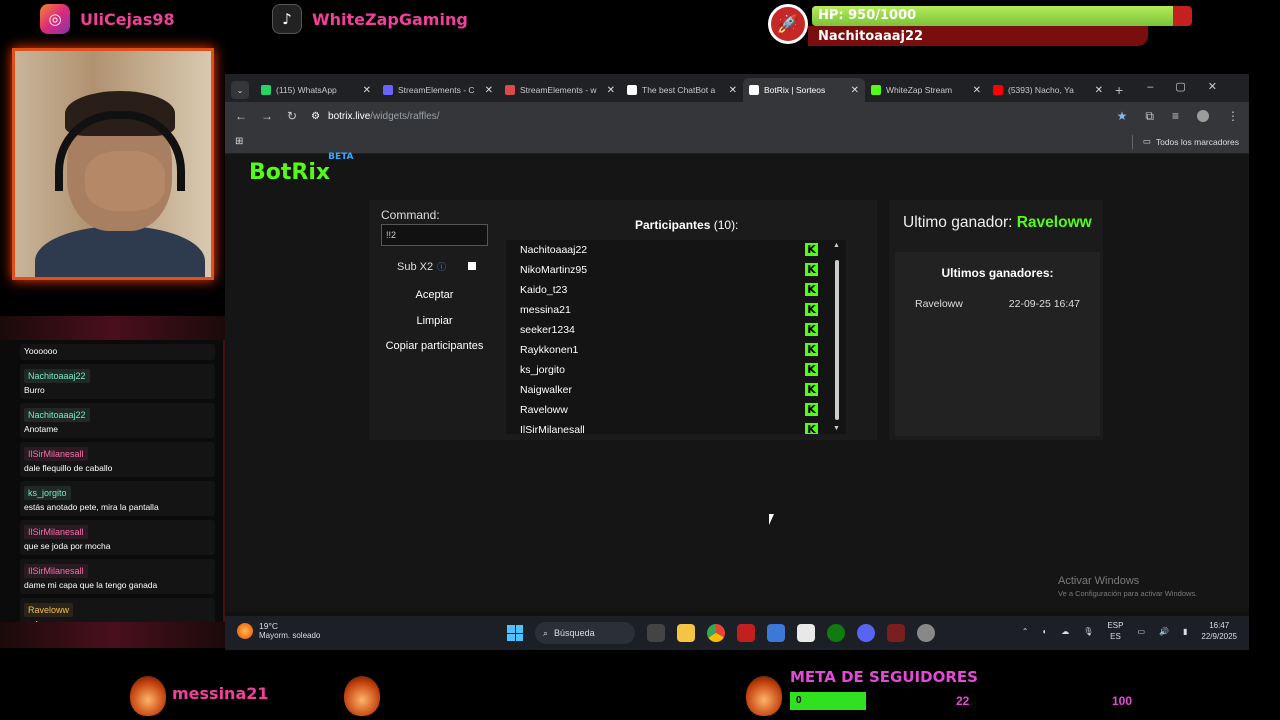 This screenshot has height=720, width=1280. Describe the element at coordinates (120, 251) in the screenshot. I see `webcam-body` at that location.